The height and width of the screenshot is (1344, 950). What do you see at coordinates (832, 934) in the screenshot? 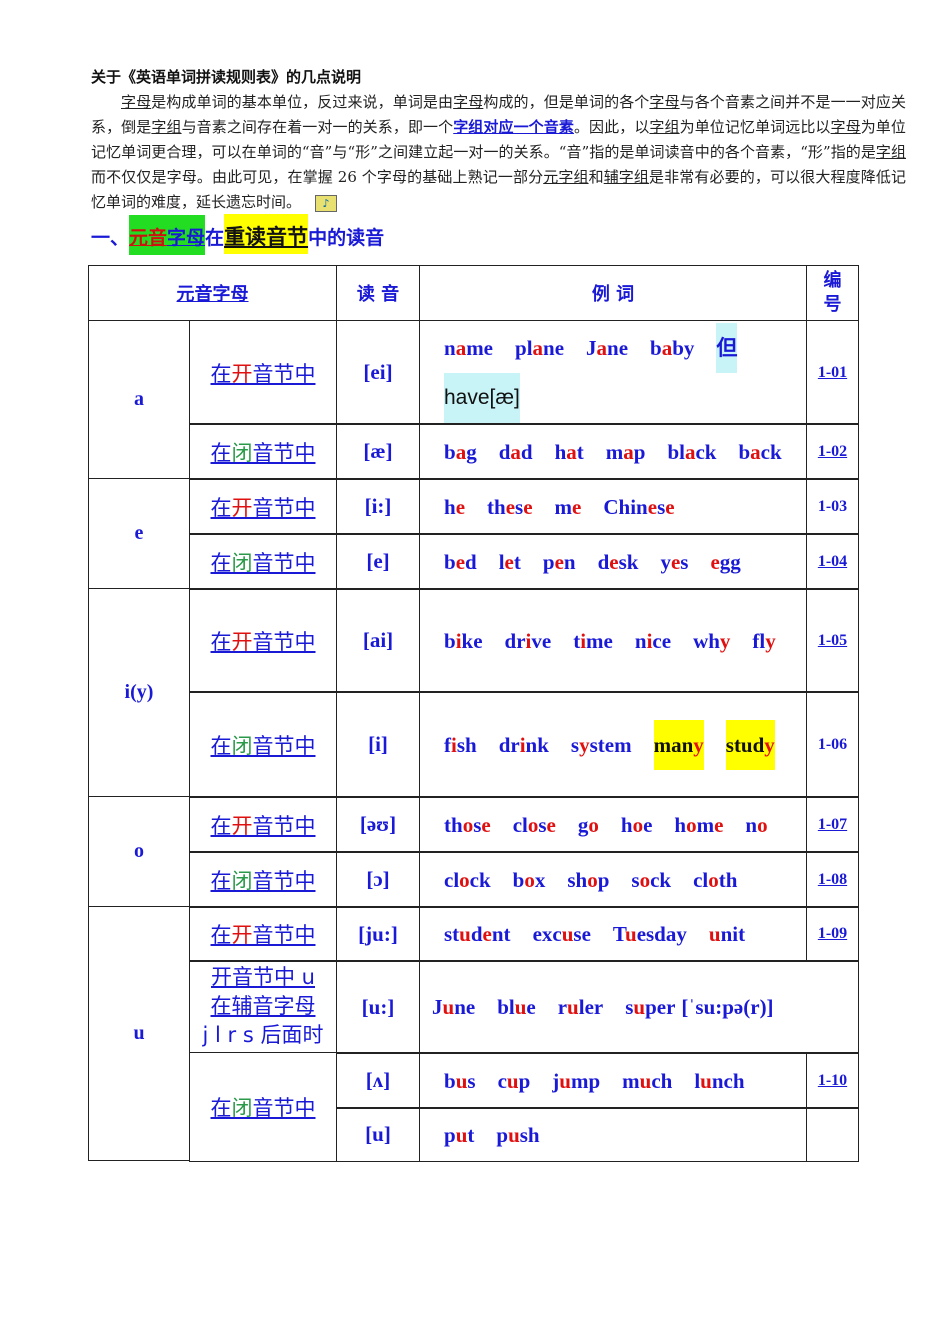
I see `rule-number-link: 1-09` at bounding box center [832, 934].